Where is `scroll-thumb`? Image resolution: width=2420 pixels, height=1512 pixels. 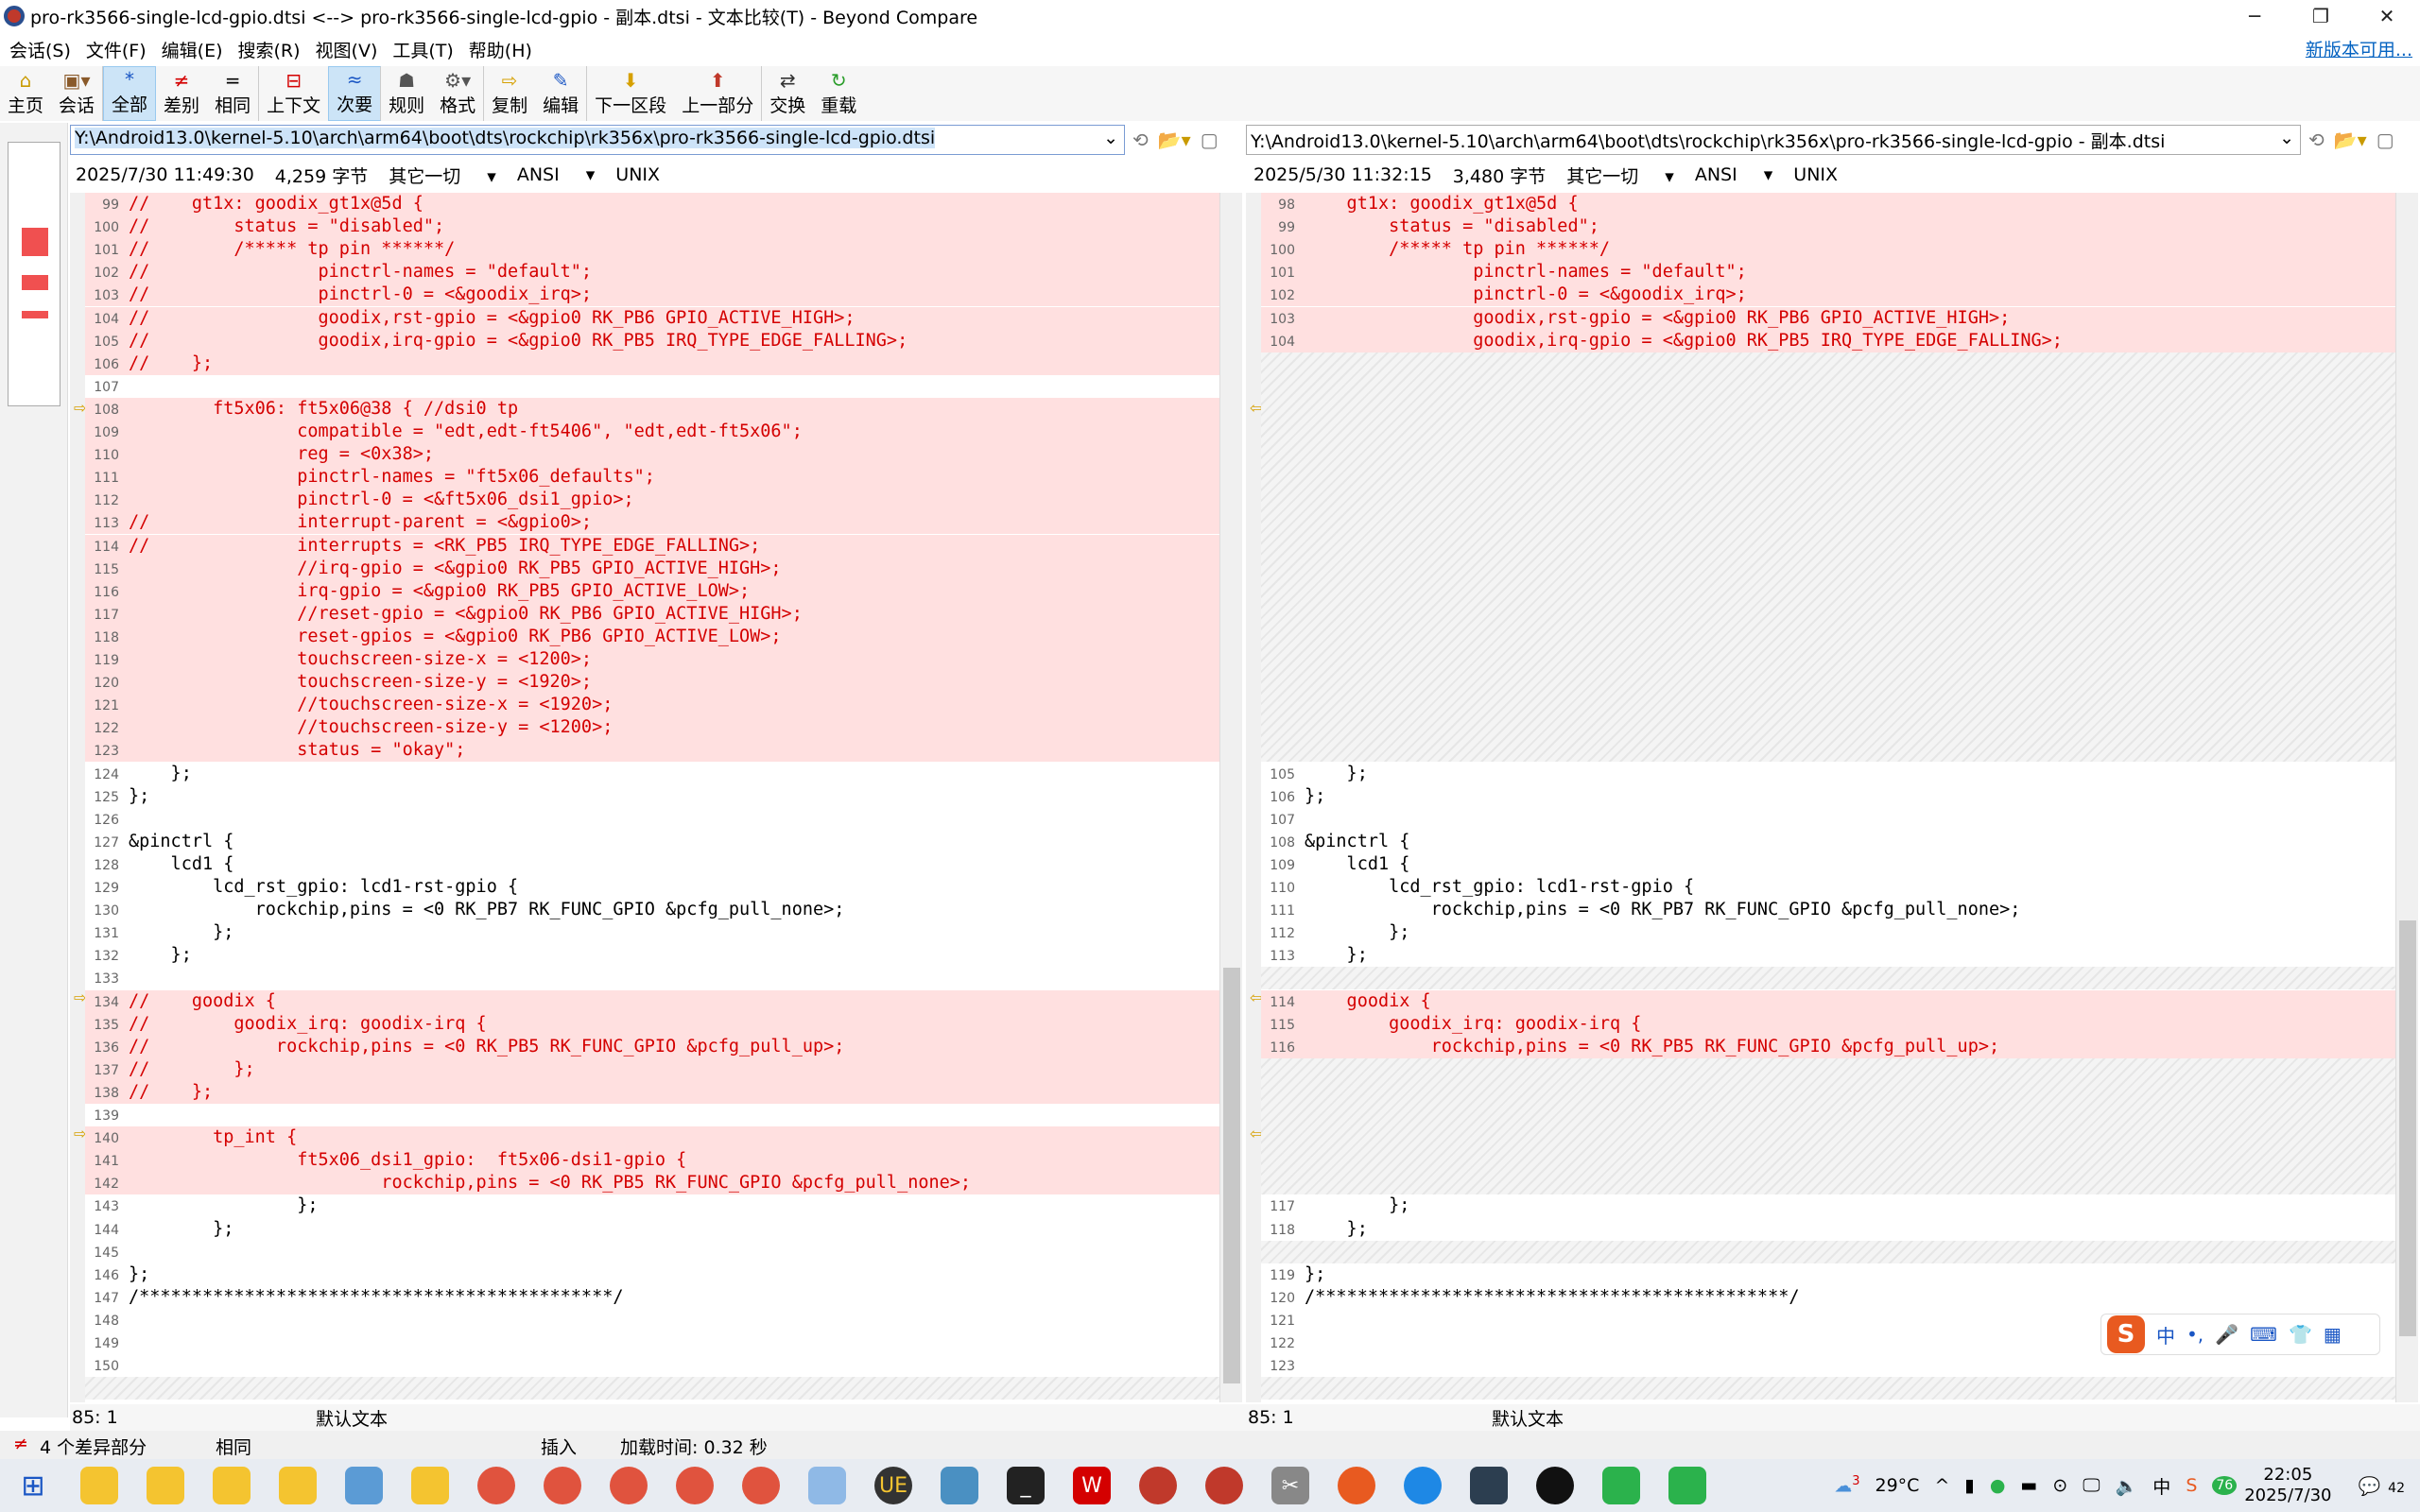
scroll-thumb is located at coordinates (1231, 1175).